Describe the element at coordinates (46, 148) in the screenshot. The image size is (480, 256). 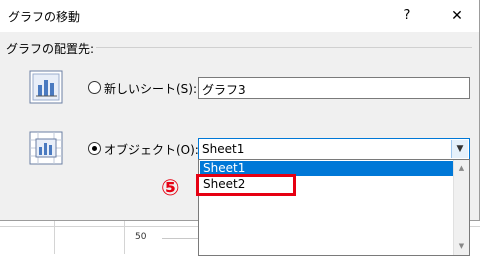
I see `object-chart-icon` at that location.